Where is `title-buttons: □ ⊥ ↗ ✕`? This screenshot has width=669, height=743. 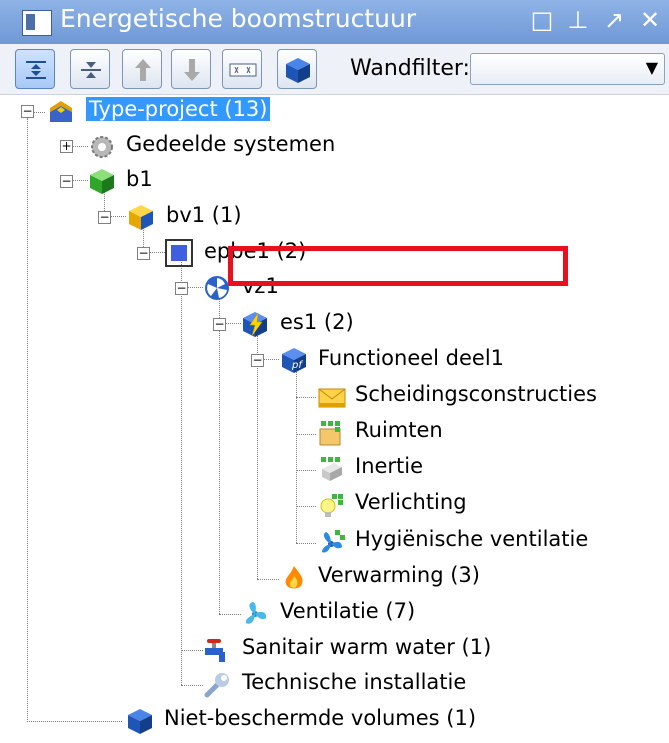 title-buttons: □ ⊥ ↗ ✕ is located at coordinates (596, 20).